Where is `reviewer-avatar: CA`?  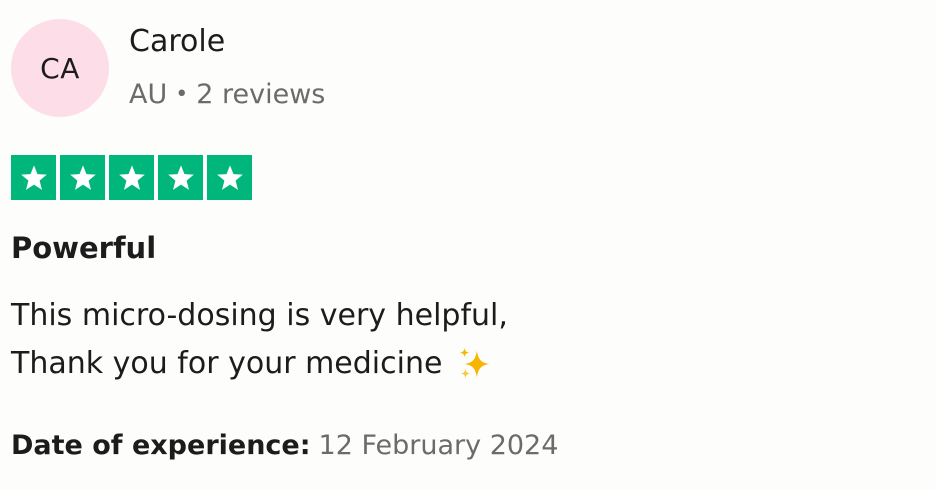 reviewer-avatar: CA is located at coordinates (60, 68).